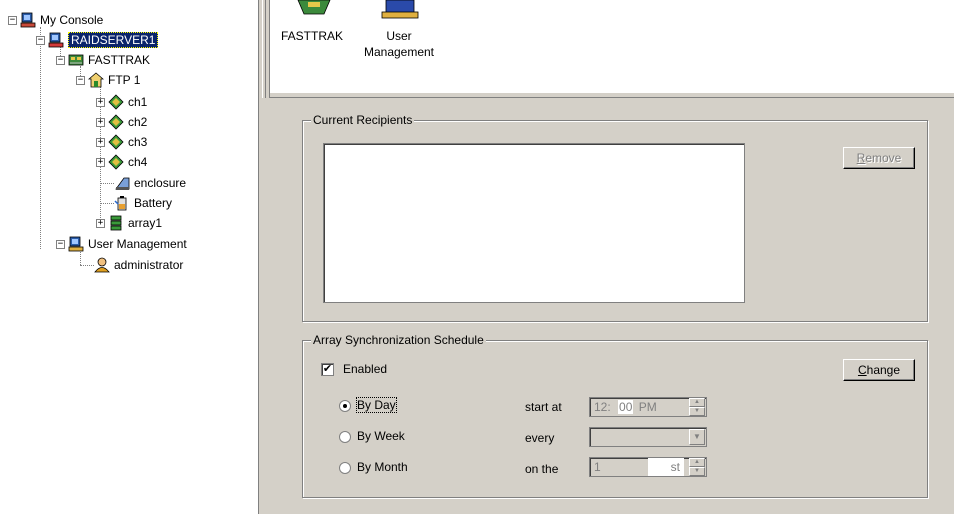 The image size is (954, 514). I want to click on change-button-label: hange, so click(883, 370).